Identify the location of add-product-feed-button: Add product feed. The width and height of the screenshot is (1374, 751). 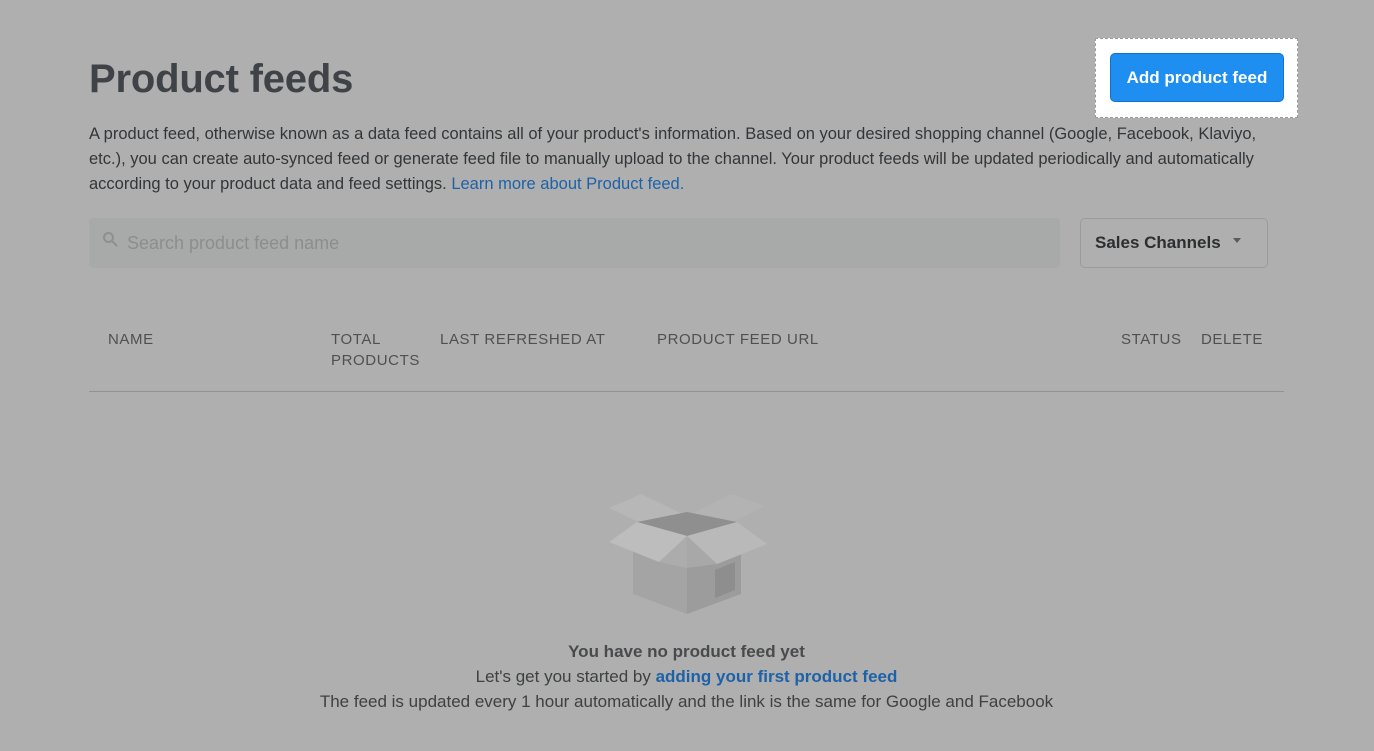
(1197, 77).